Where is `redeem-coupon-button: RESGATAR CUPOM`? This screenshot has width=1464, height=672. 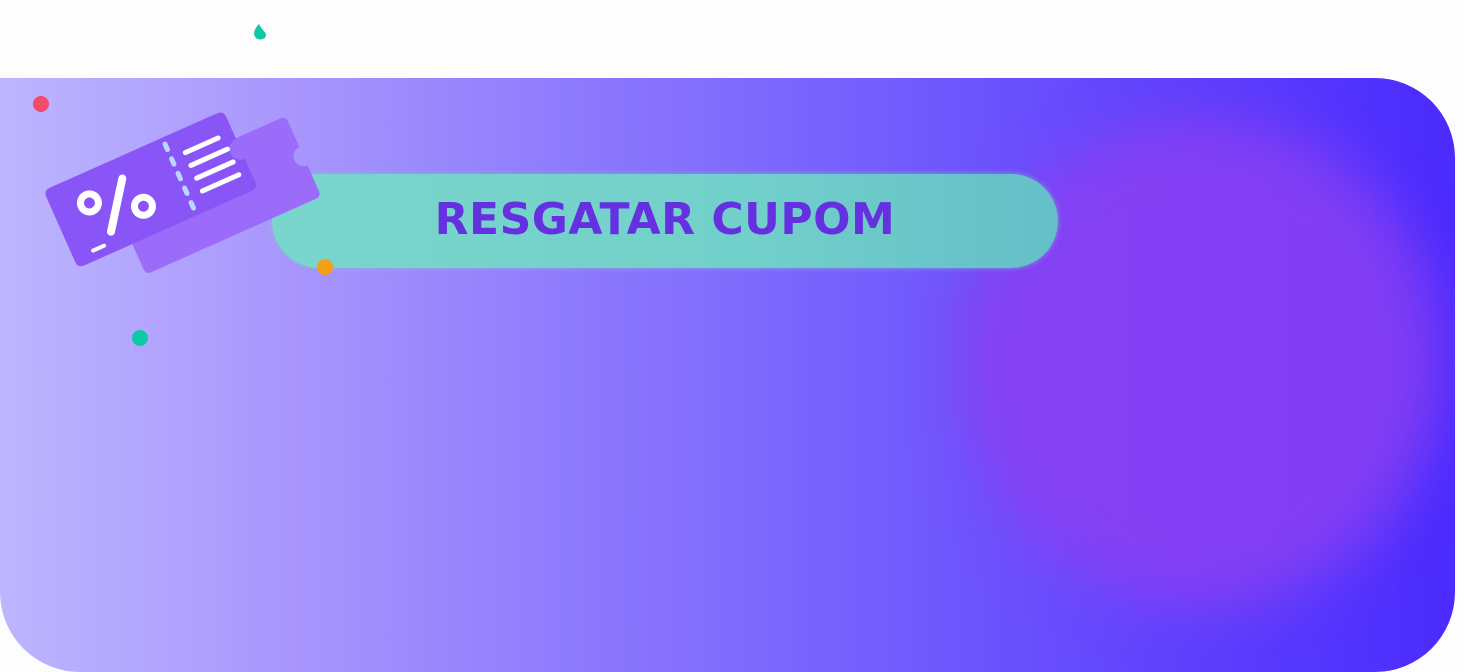 redeem-coupon-button: RESGATAR CUPOM is located at coordinates (665, 221).